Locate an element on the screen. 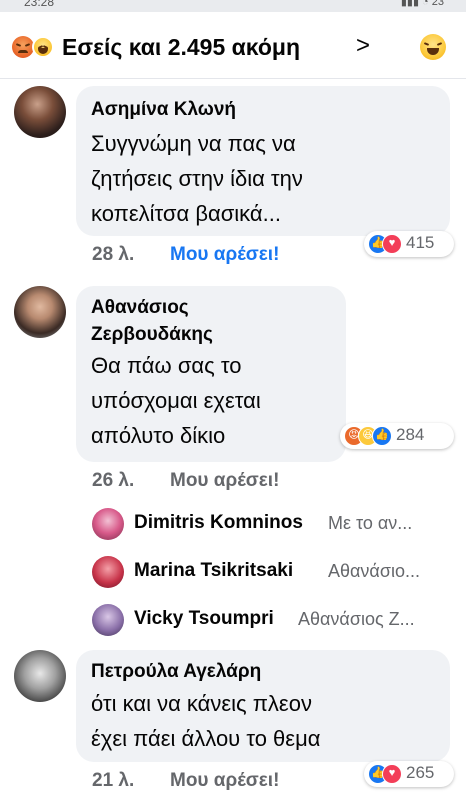 The image size is (466, 800). reaction-count-pill: 👍 ♥ 415 is located at coordinates (409, 244).